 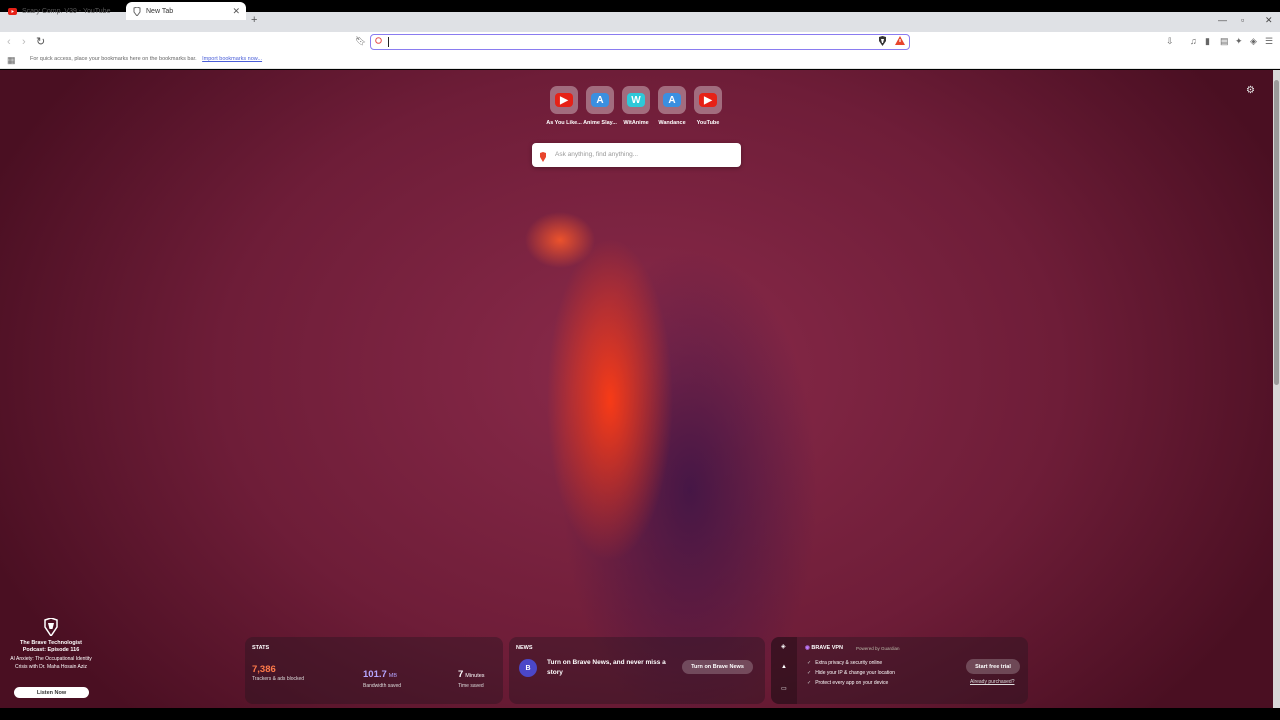 I want to click on top-site-tile: W WitAnime, so click(x=636, y=106).